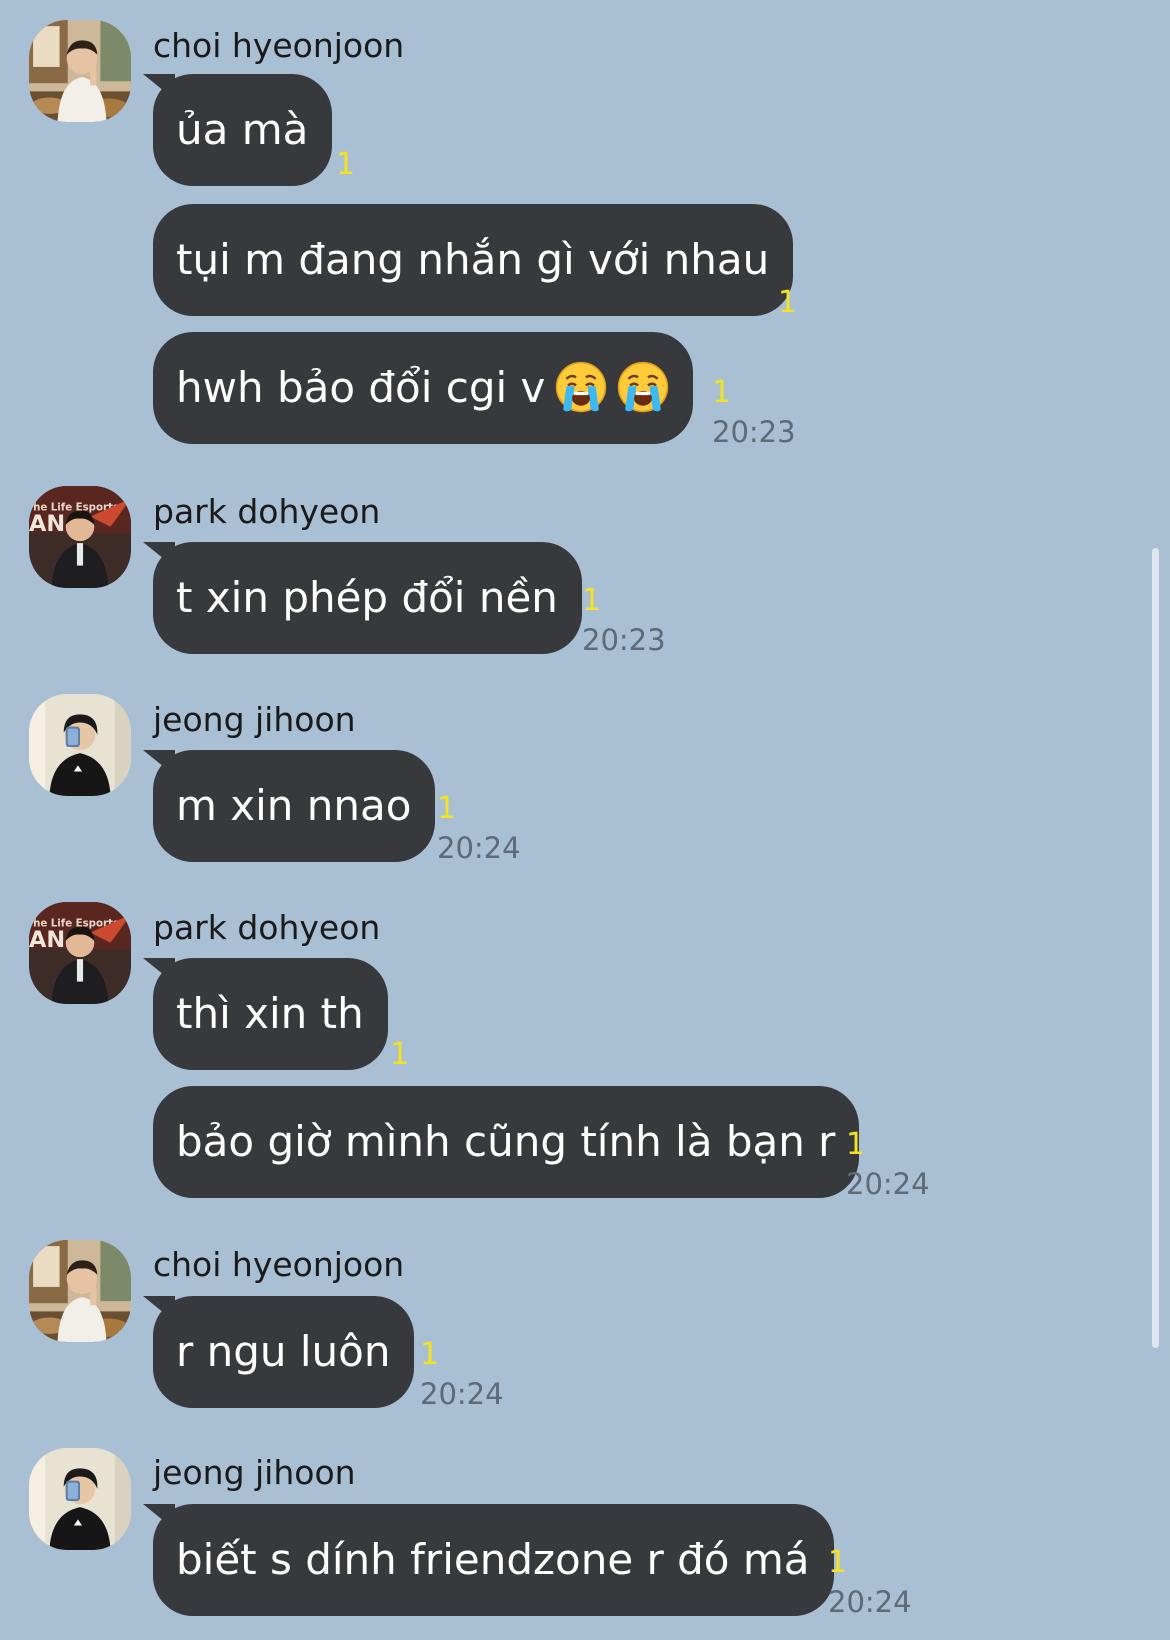  I want to click on message-text: bảo giờ mình cũng tính là bạn r, so click(506, 1141).